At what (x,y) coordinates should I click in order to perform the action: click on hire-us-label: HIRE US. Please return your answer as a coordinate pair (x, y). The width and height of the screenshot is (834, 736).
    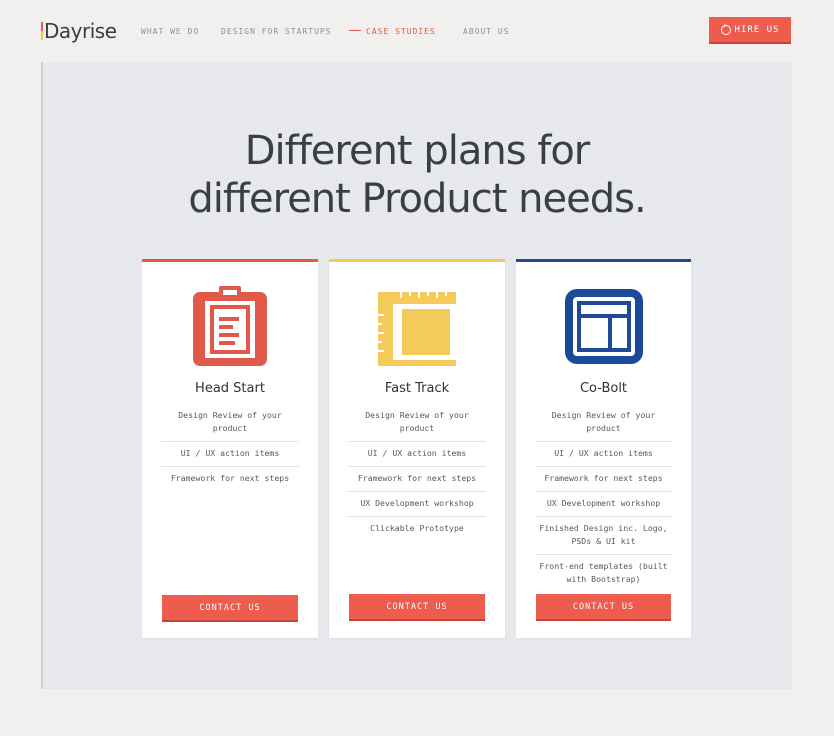
    Looking at the image, I should click on (757, 29).